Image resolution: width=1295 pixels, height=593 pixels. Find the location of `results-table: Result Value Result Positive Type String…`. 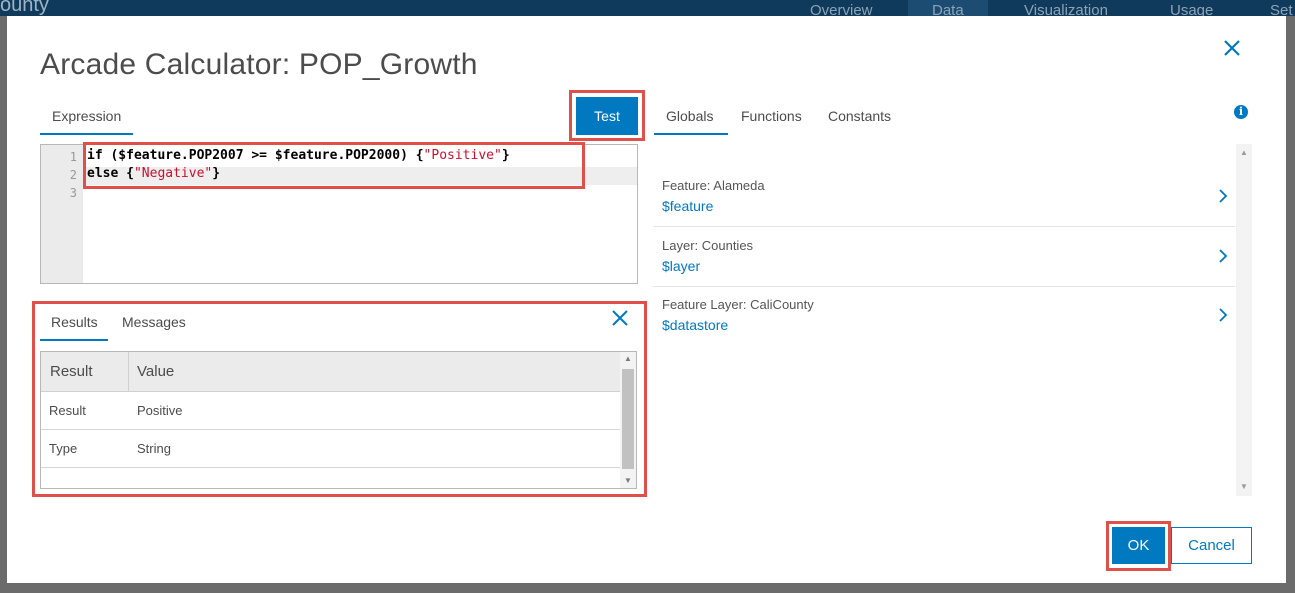

results-table: Result Value Result Positive Type String… is located at coordinates (338, 420).